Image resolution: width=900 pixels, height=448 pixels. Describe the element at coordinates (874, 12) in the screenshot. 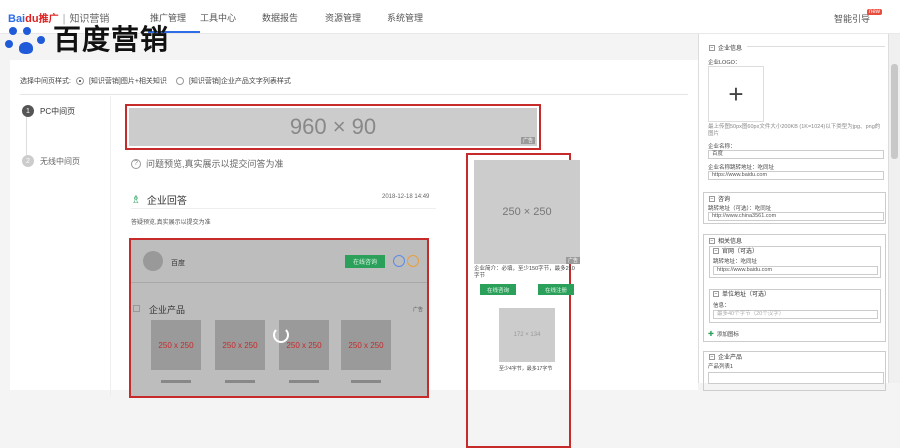

I see `new-badge: new` at that location.